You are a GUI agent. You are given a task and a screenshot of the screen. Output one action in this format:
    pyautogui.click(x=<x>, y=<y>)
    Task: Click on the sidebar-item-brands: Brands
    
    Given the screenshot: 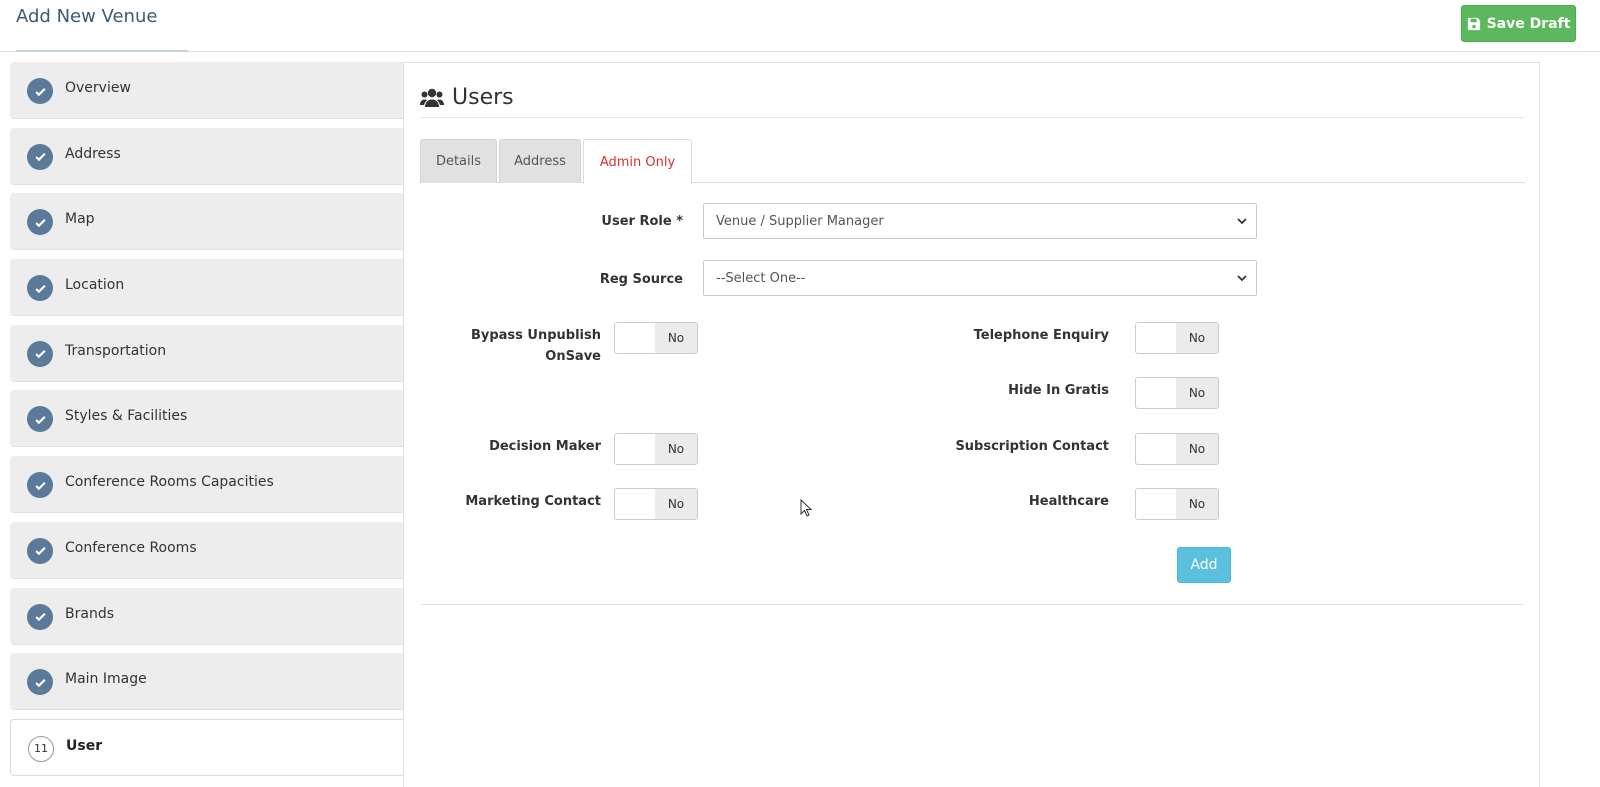 What is the action you would take?
    pyautogui.click(x=206, y=616)
    